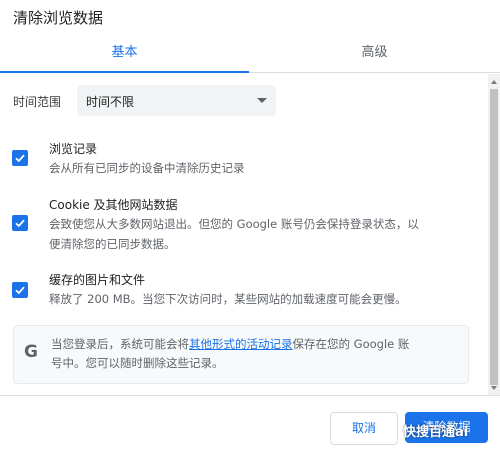 This screenshot has width=500, height=455. What do you see at coordinates (228, 299) in the screenshot?
I see `cache-desc: 释放了 200 MB。当您下次访问时，某些网站的加载速度可能会更慢。` at bounding box center [228, 299].